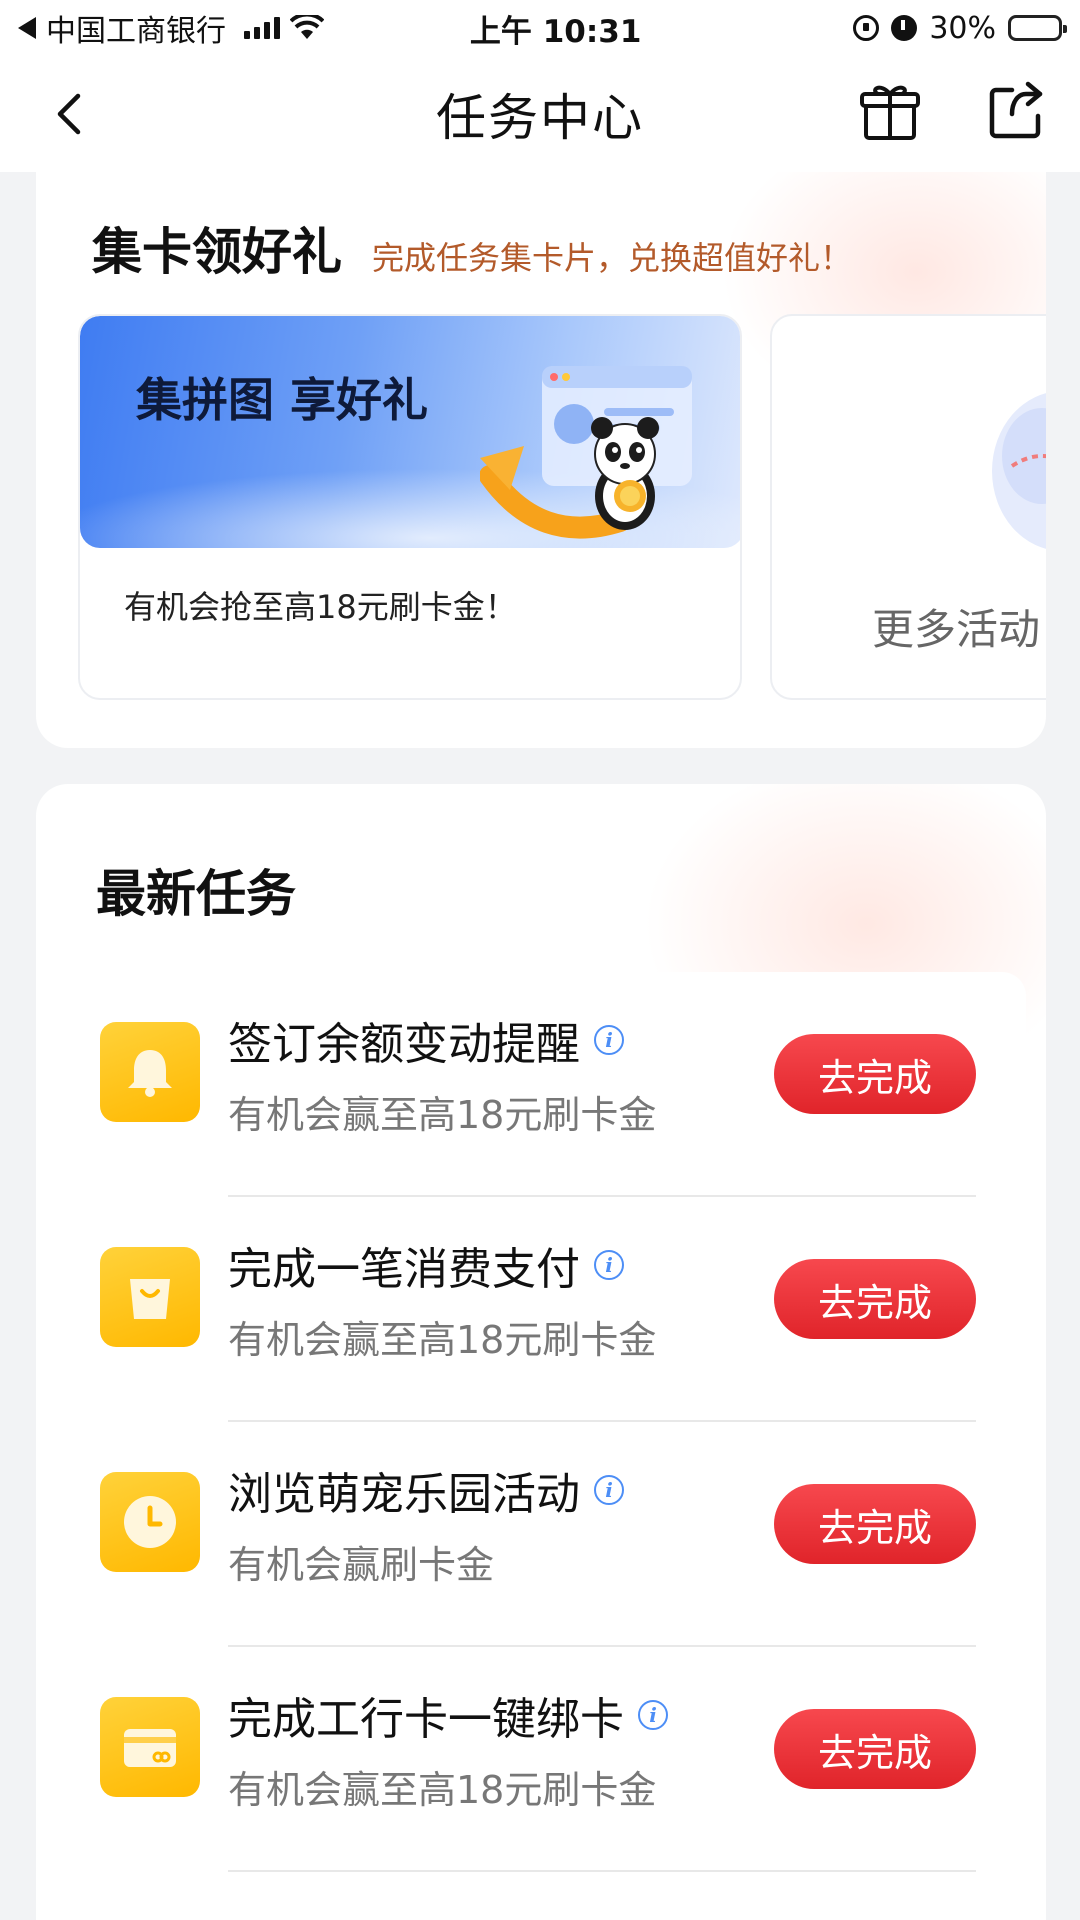 Image resolution: width=1080 pixels, height=1920 pixels. I want to click on carrier-label: 中国工商银行, so click(136, 31).